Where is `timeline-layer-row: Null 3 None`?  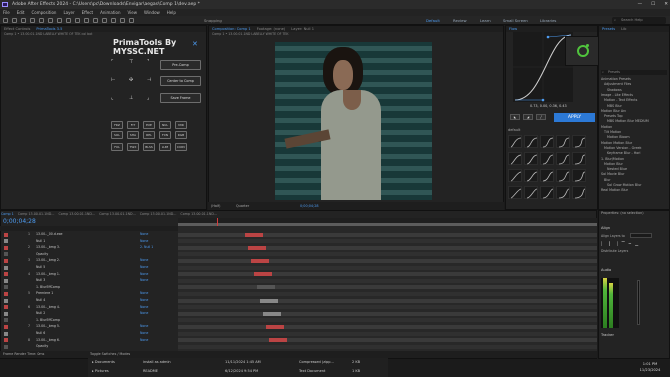
timeline-layer-row: Null 3 None is located at coordinates (89, 280).